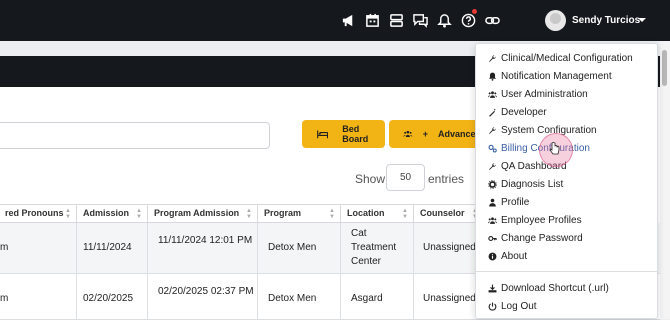 This screenshot has height=320, width=670. Describe the element at coordinates (425, 134) in the screenshot. I see `advanced-plus: +` at that location.